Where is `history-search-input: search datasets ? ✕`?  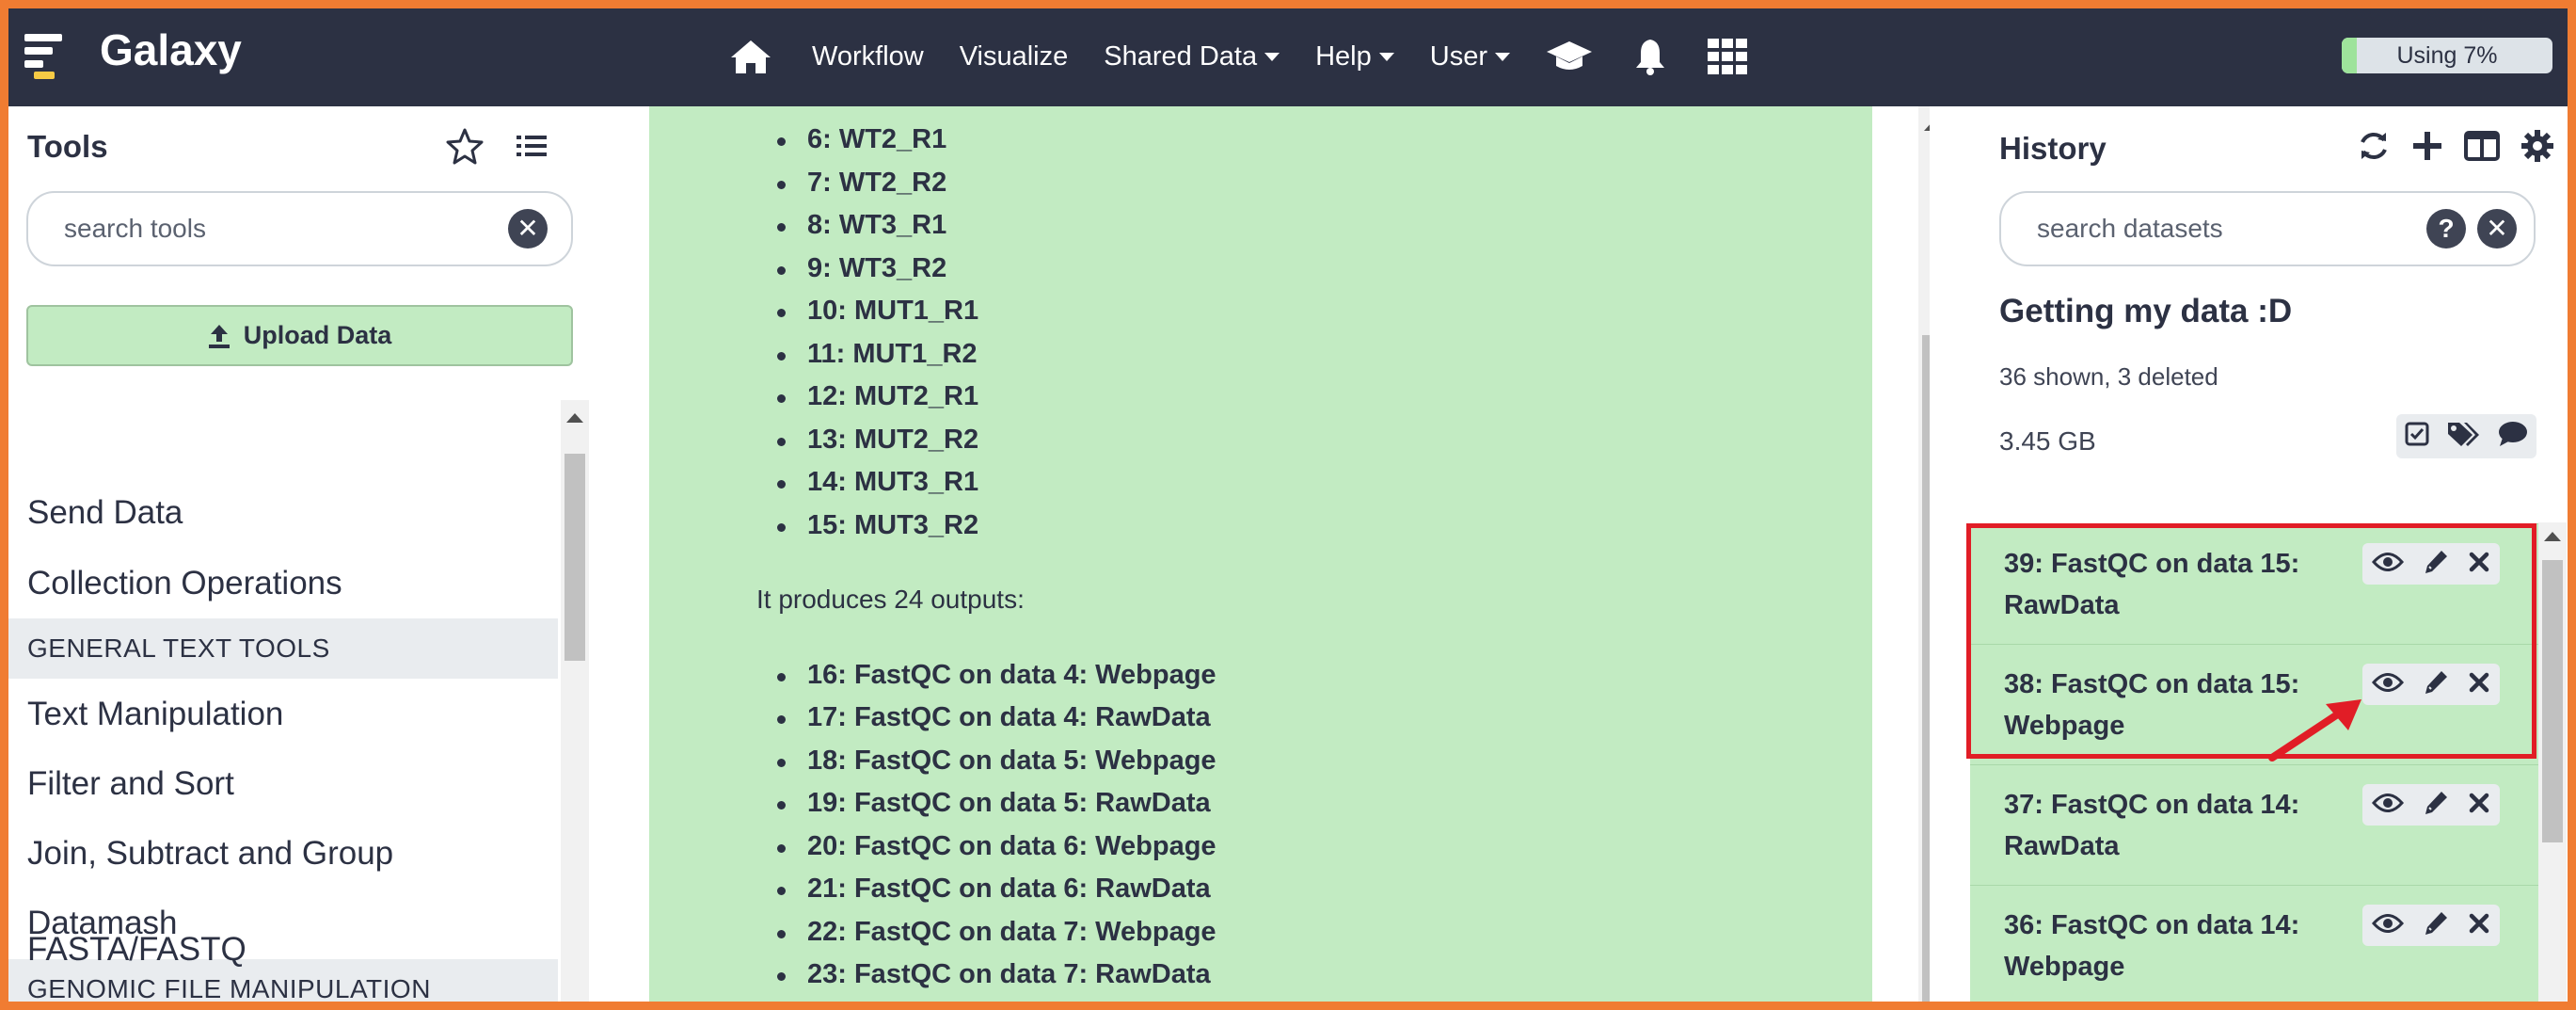
history-search-input: search datasets ? ✕ is located at coordinates (2267, 228).